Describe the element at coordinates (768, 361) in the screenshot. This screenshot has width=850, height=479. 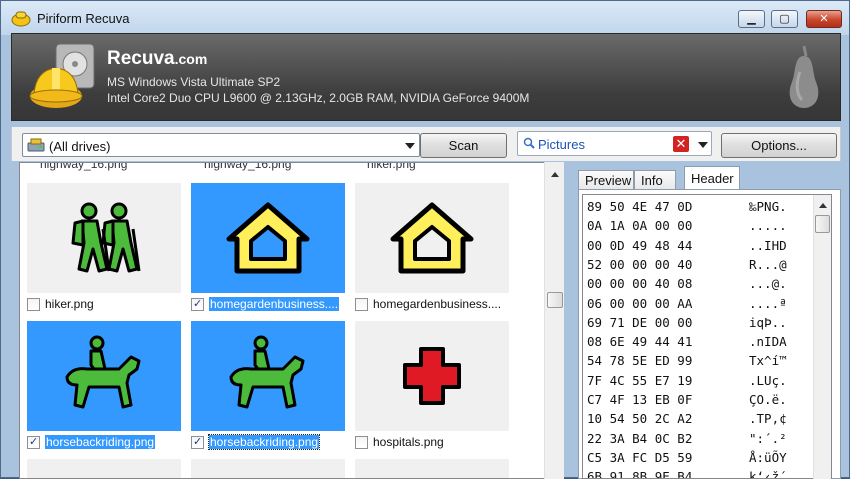
I see `hex-ascii: Tx^í™` at that location.